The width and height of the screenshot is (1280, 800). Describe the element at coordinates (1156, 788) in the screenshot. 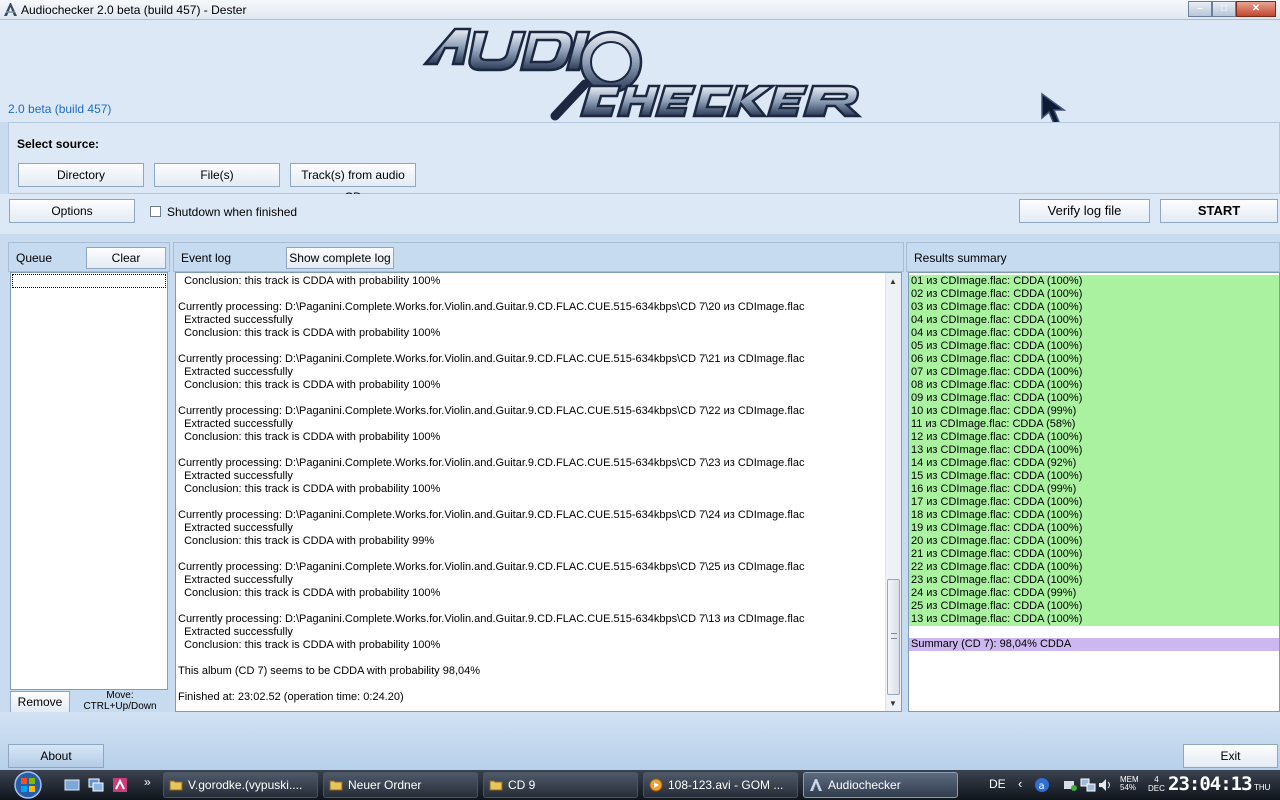

I see `date-month: DEC` at that location.